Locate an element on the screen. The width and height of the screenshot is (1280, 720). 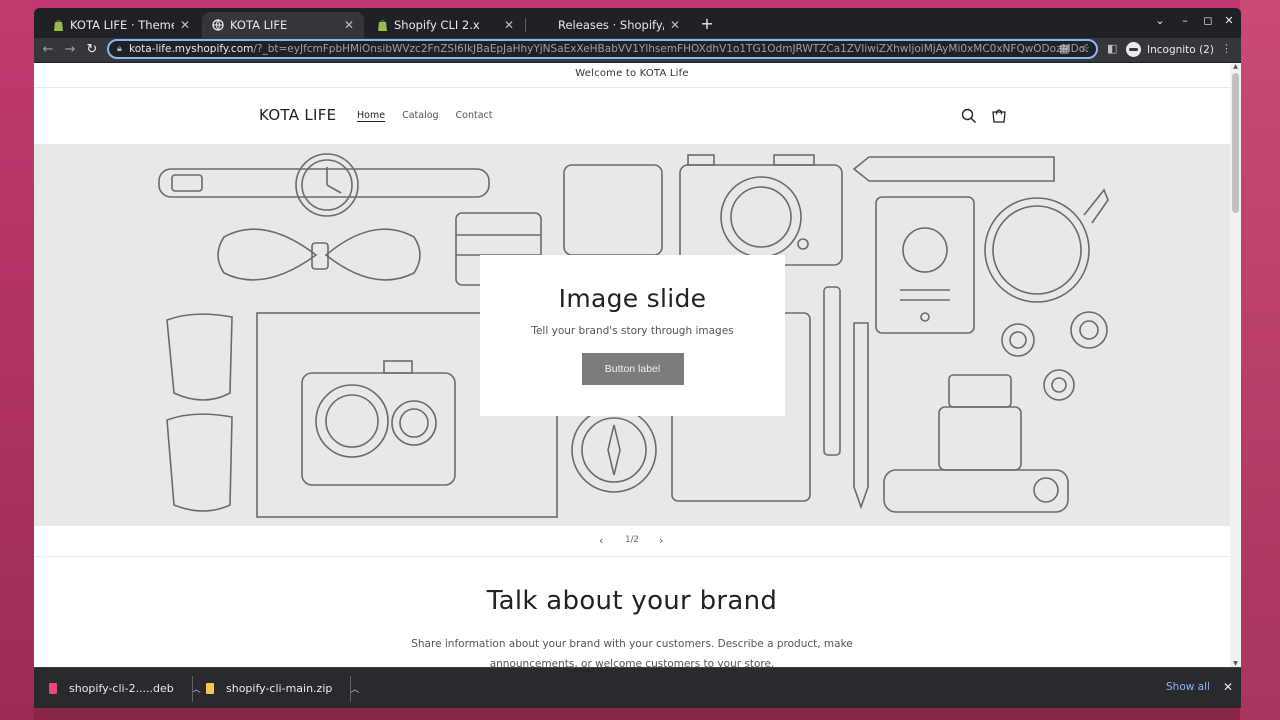
slider-controls: ‹ 1/2 › is located at coordinates (632, 541).